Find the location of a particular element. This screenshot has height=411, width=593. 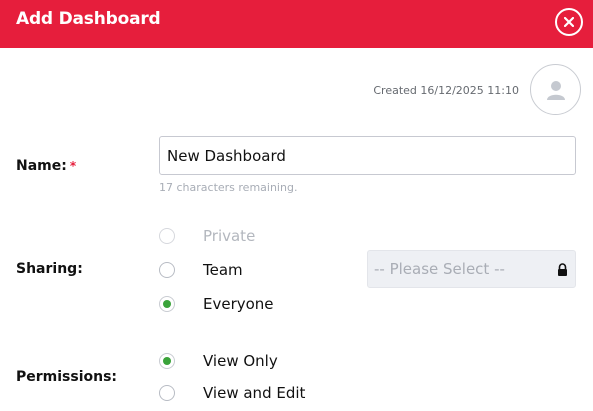

modal-header: Add Dashboard is located at coordinates (296, 24).